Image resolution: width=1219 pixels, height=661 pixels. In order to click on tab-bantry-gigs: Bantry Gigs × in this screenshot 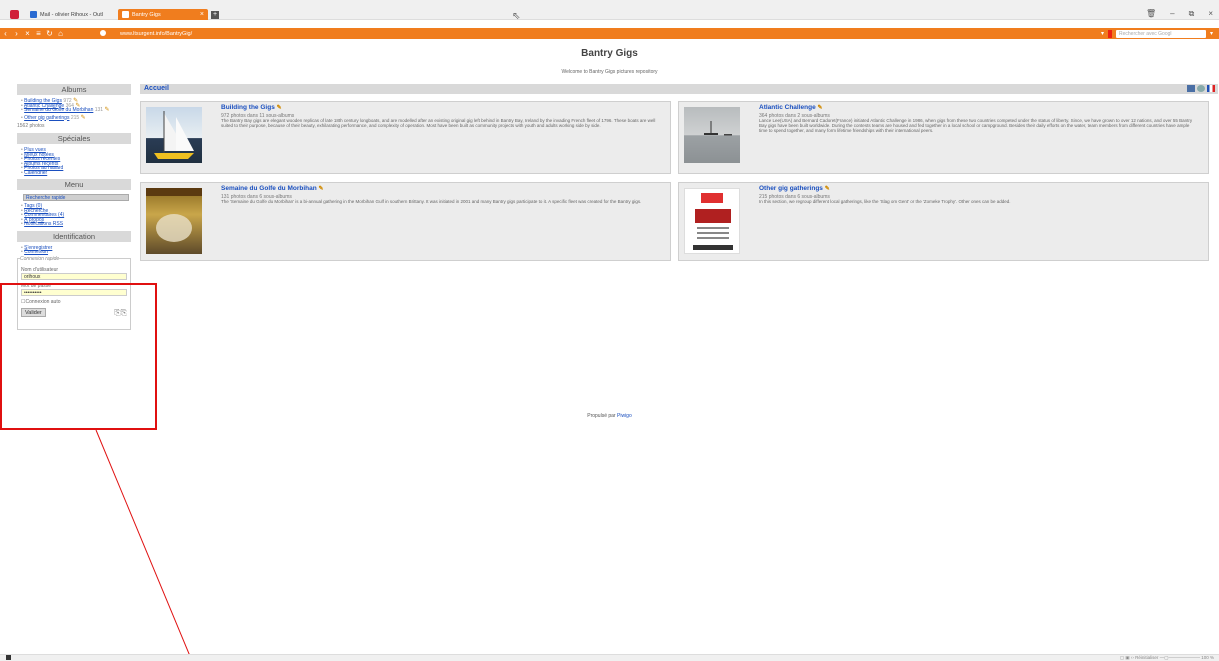, I will do `click(163, 14)`.